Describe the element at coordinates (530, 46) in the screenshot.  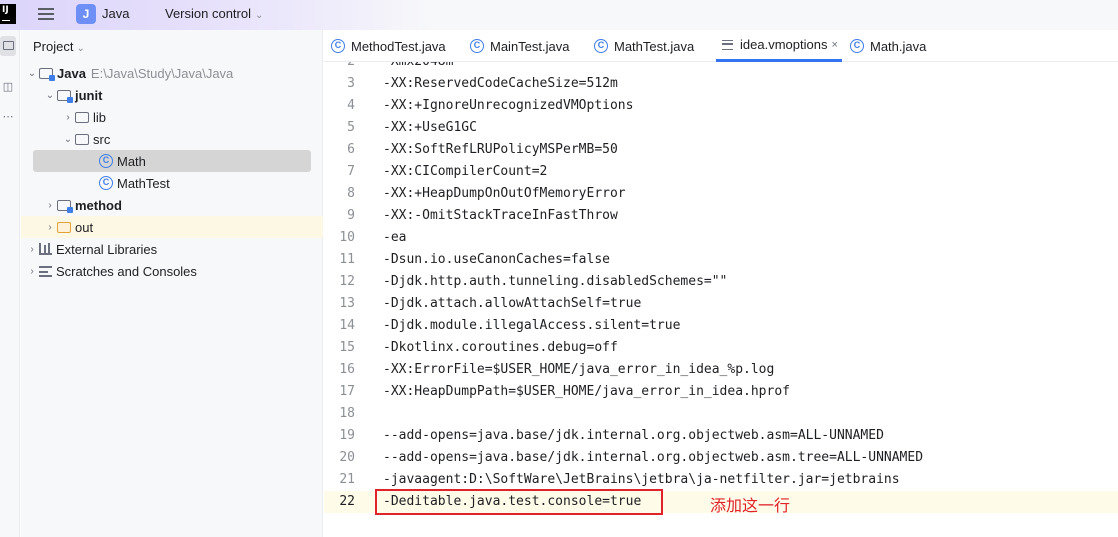
I see `tab-label: MainTest.java` at that location.